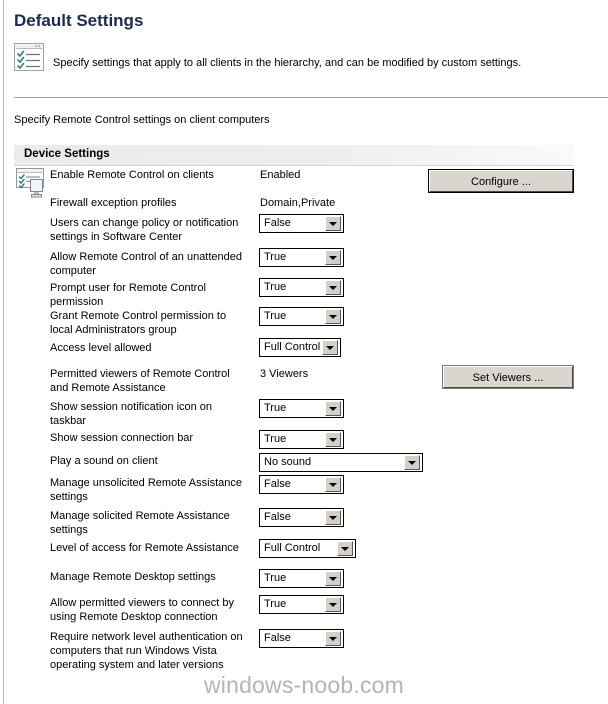 This screenshot has height=704, width=608. What do you see at coordinates (294, 155) in the screenshot?
I see `device-settings-group-header: Device Settings` at bounding box center [294, 155].